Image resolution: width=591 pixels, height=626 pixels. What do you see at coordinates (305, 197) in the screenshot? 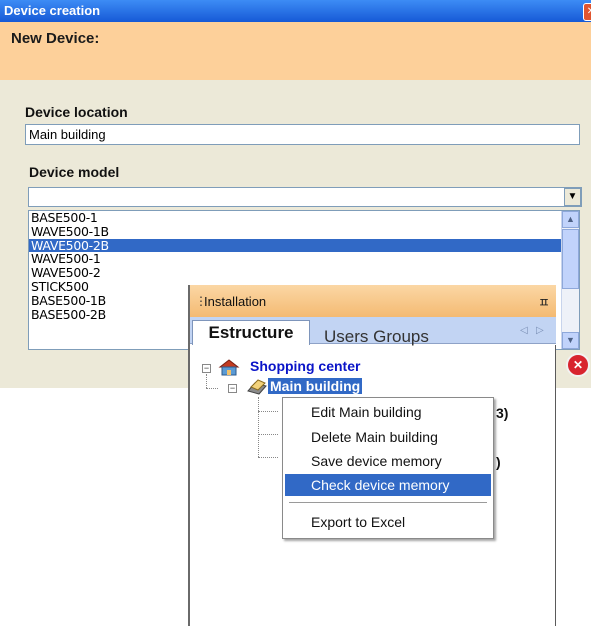
I see `device-model-combo` at bounding box center [305, 197].